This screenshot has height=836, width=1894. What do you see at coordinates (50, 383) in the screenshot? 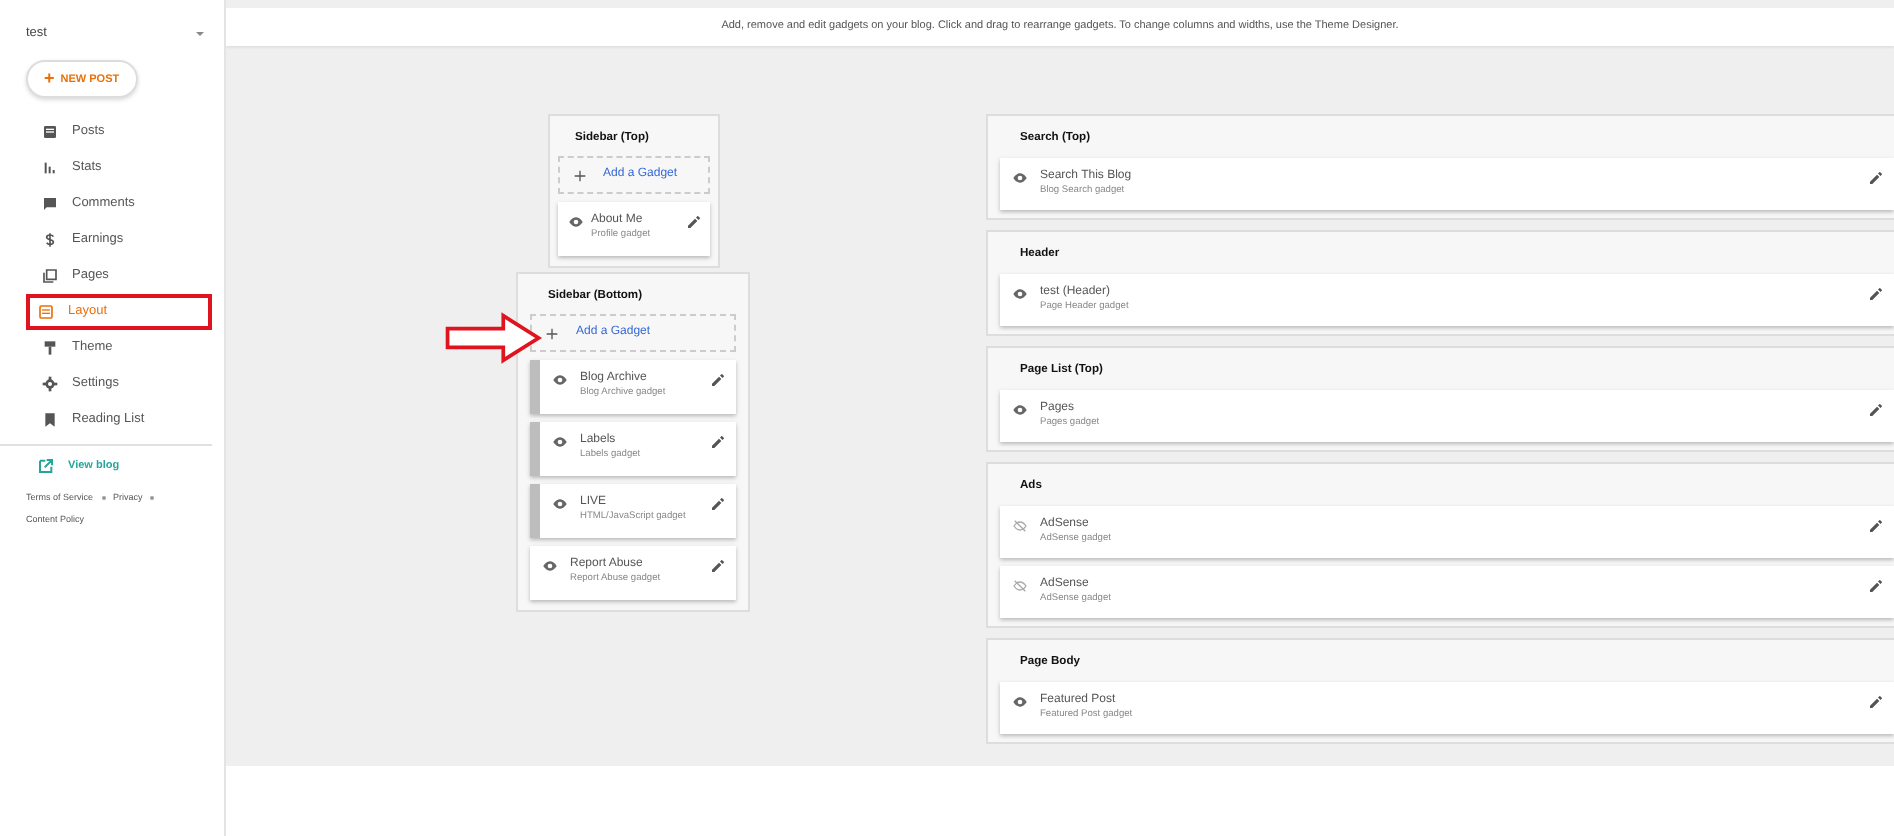
I see `settings-icon` at bounding box center [50, 383].